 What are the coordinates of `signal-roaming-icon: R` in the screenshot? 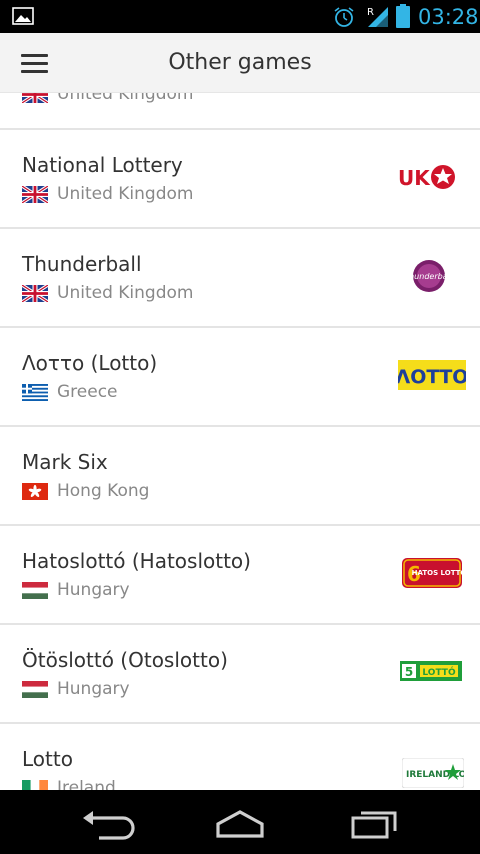 It's located at (377, 17).